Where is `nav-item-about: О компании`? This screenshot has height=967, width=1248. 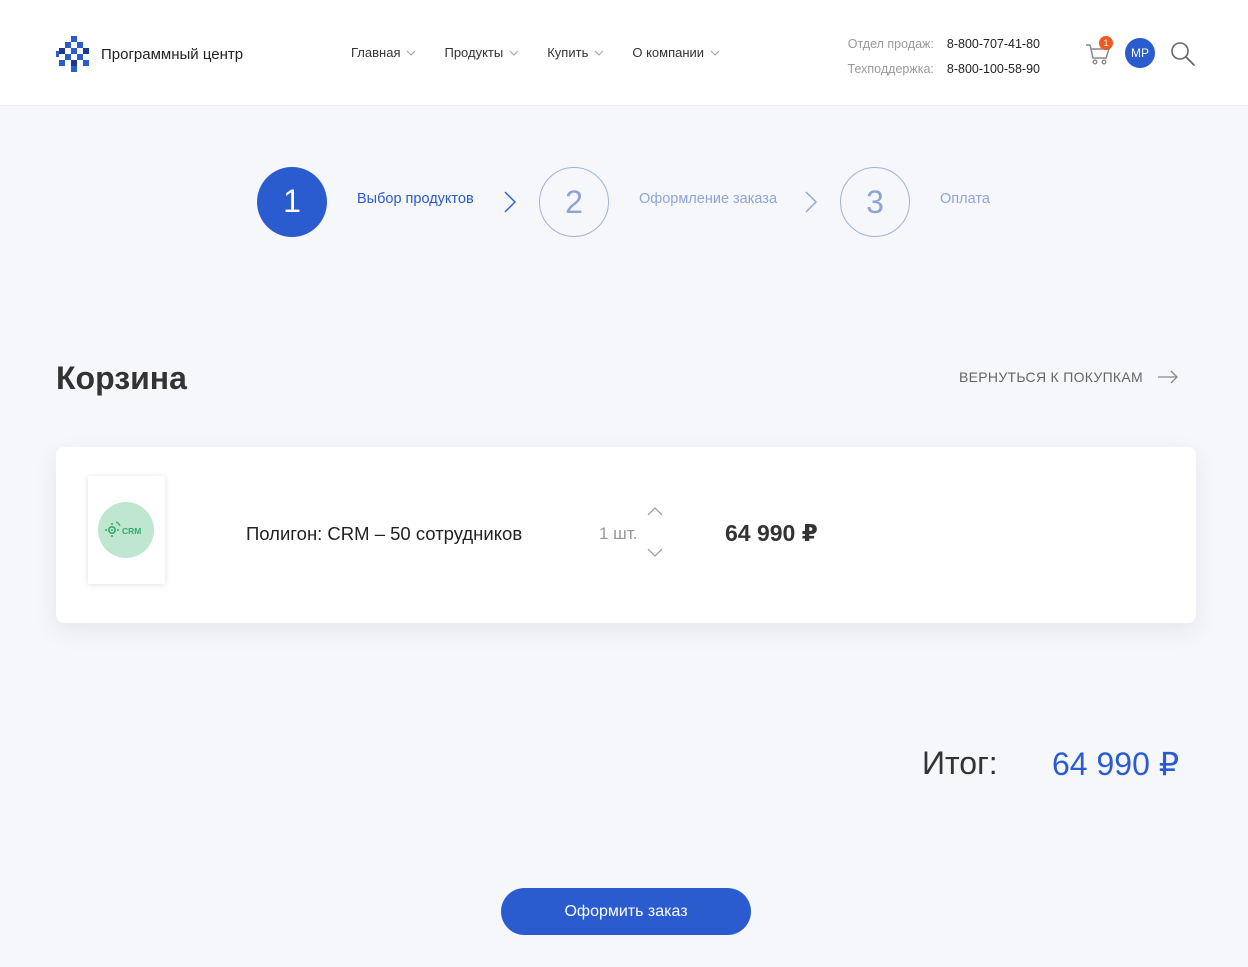
nav-item-about: О компании is located at coordinates (676, 52).